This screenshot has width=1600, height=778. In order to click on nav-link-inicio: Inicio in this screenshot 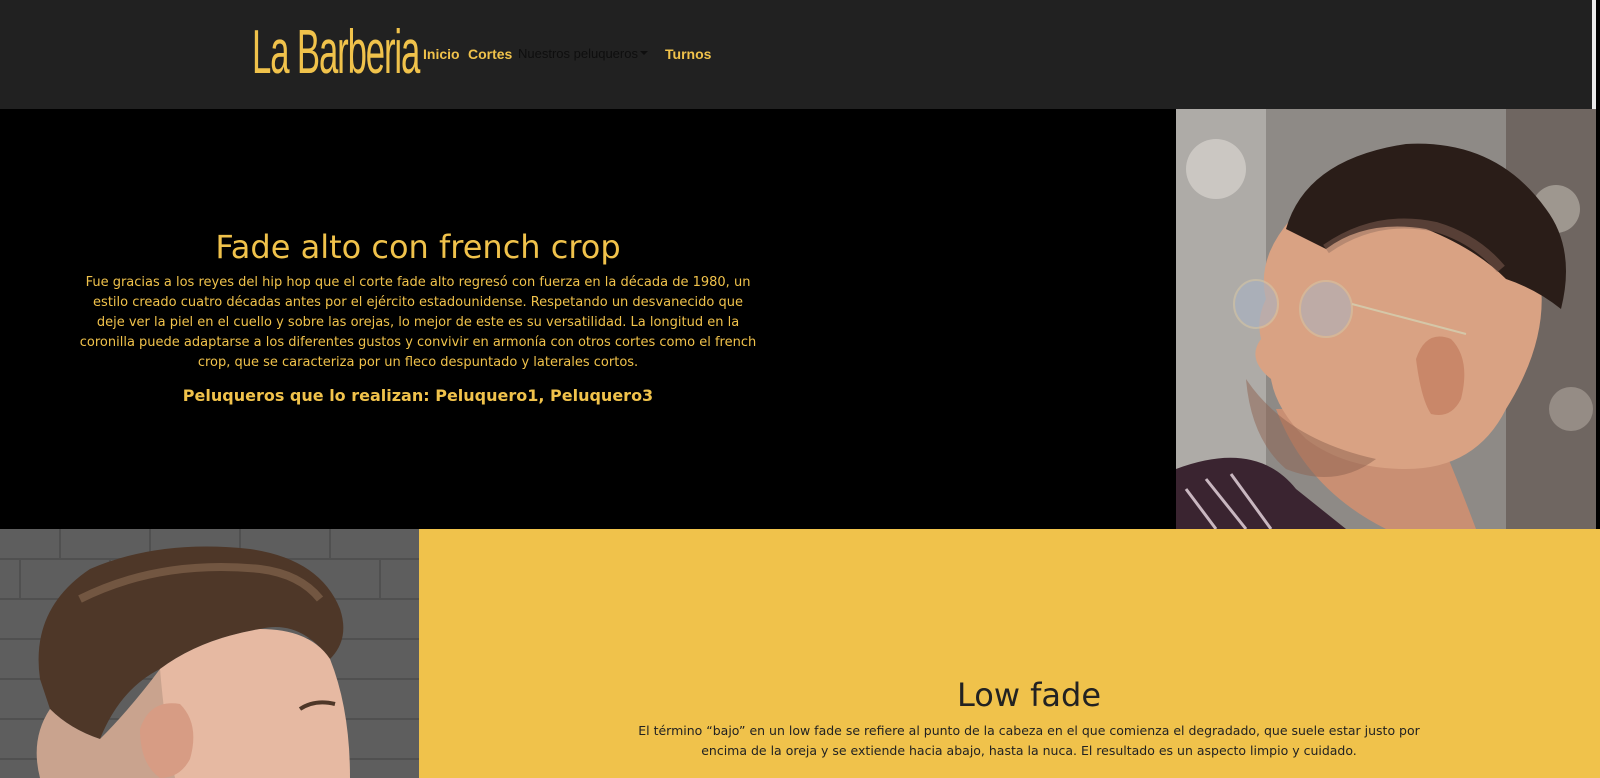, I will do `click(441, 54)`.